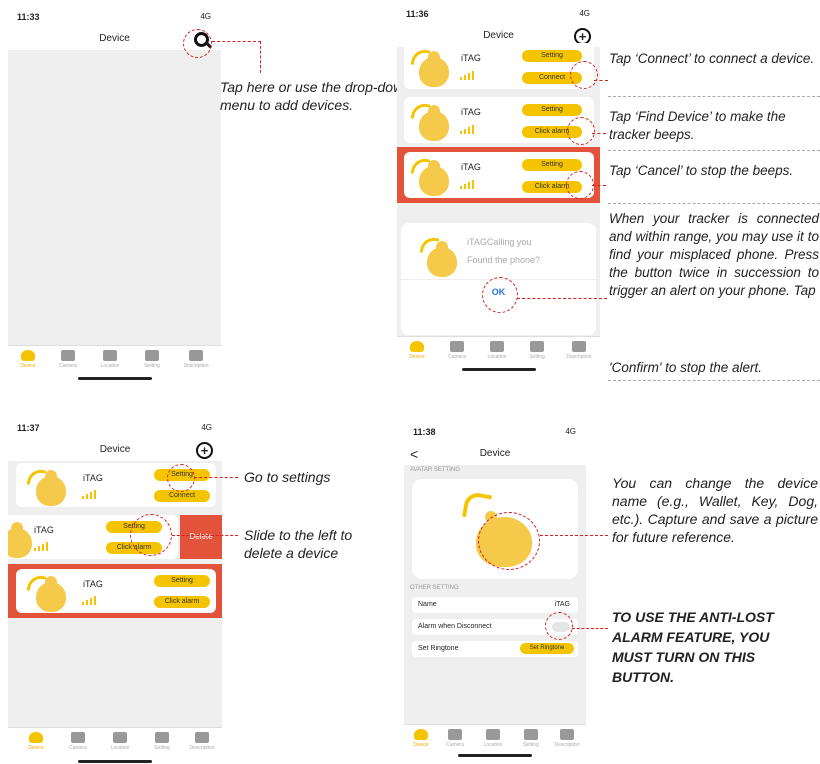 The height and width of the screenshot is (764, 820). I want to click on map-icon, so click(110, 355).